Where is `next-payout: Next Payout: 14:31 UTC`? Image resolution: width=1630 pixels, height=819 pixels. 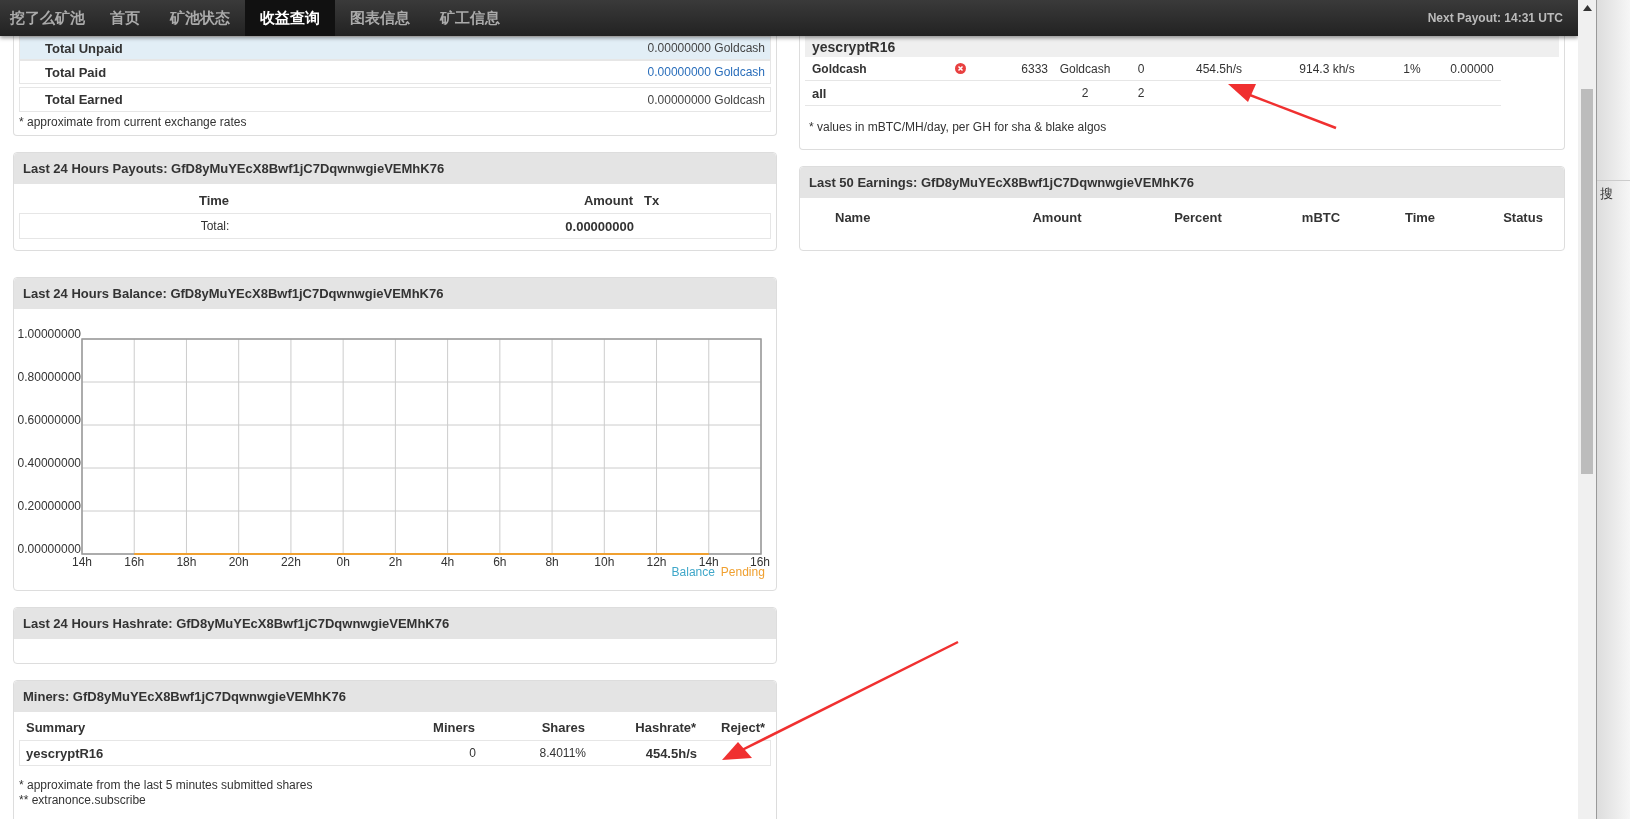 next-payout: Next Payout: 14:31 UTC is located at coordinates (1495, 18).